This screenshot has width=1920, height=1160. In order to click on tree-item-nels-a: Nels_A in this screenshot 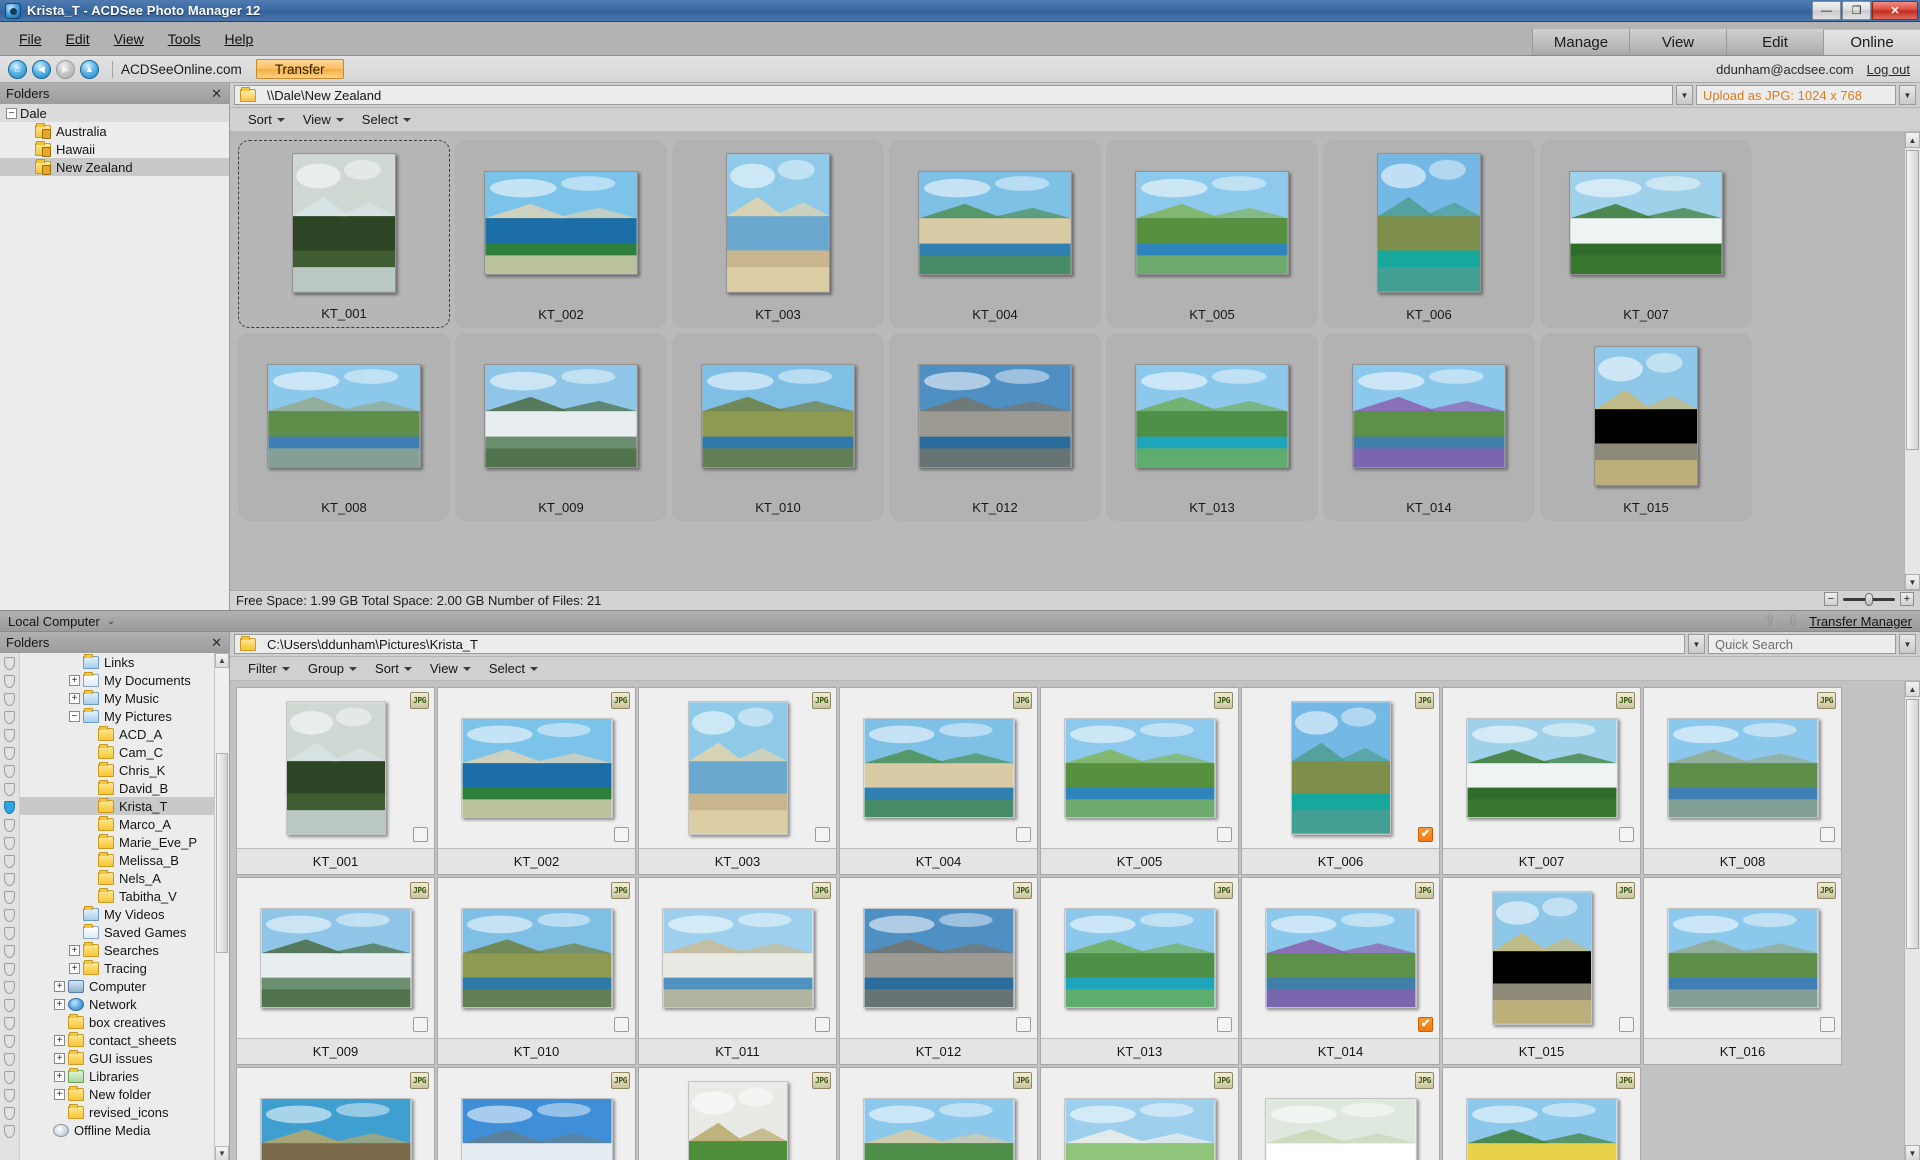, I will do `click(124, 878)`.